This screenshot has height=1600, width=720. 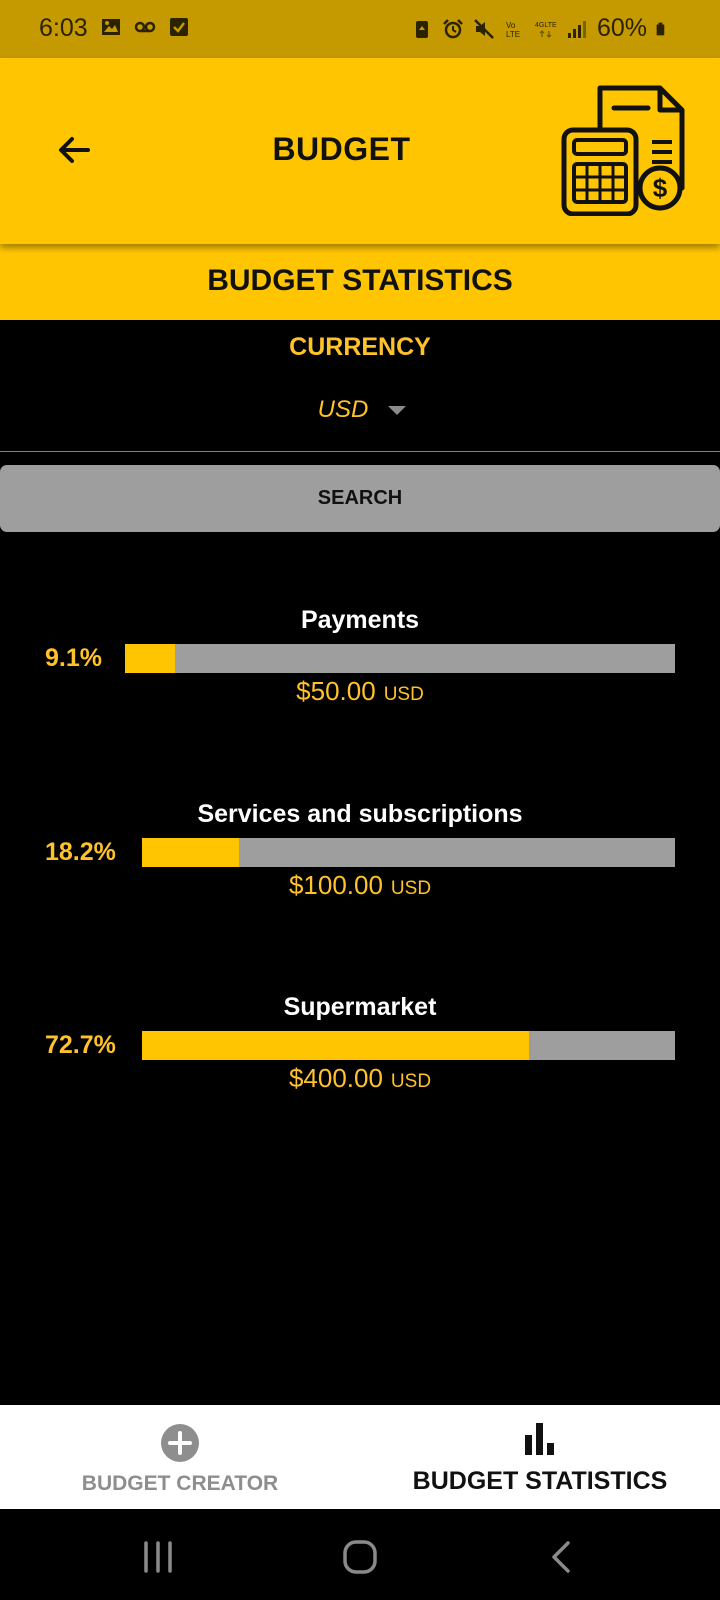 I want to click on svg-text: 4GLTE, so click(x=546, y=25).